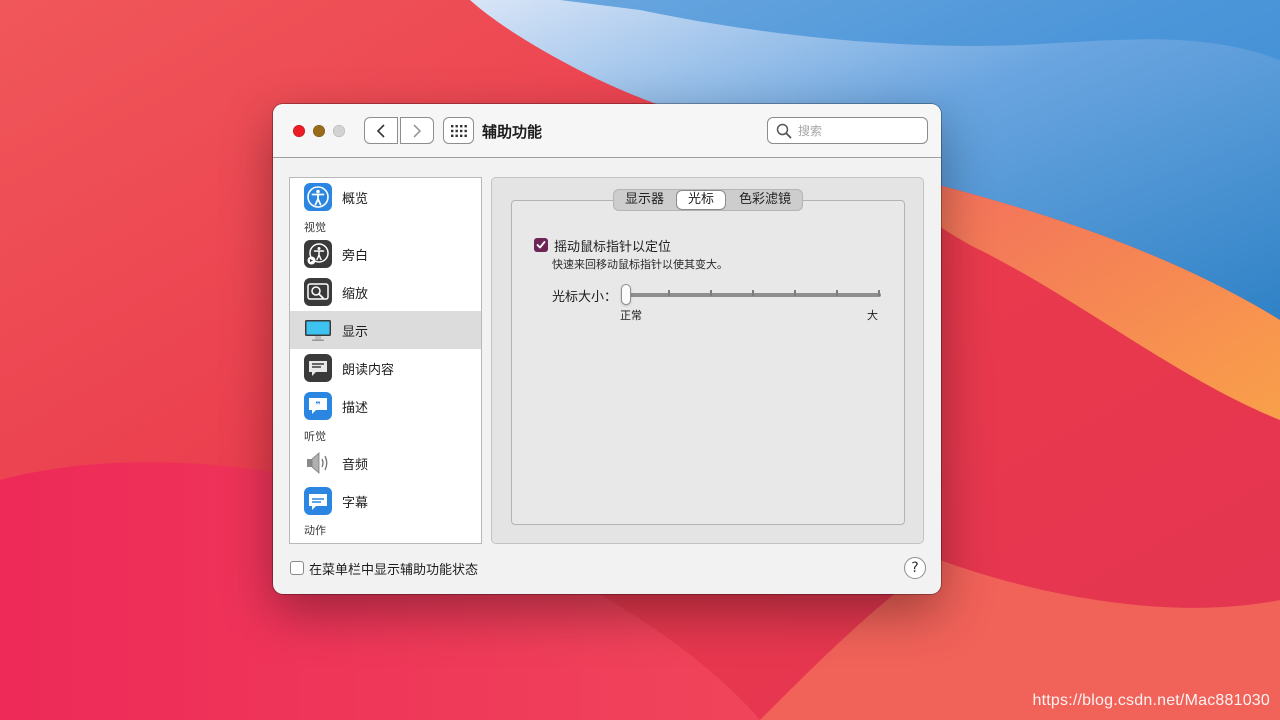  What do you see at coordinates (318, 501) in the screenshot?
I see `captions-icon` at bounding box center [318, 501].